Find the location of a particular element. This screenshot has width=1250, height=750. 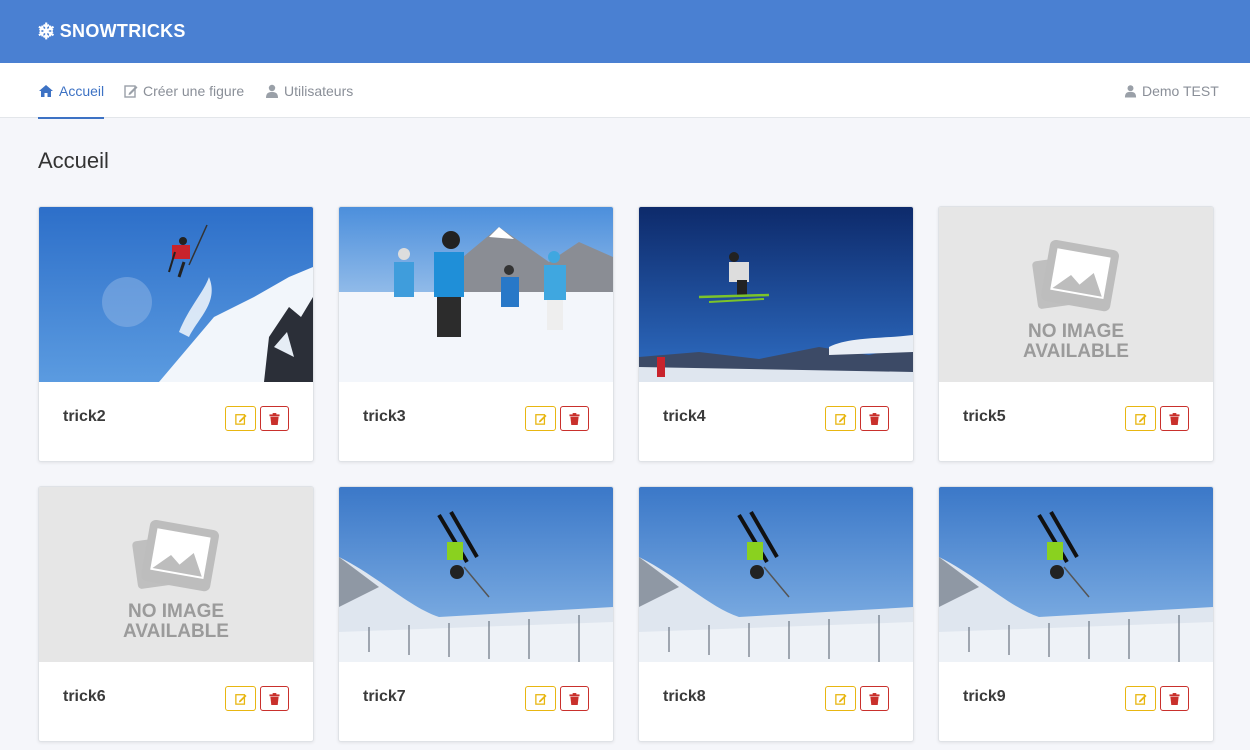

nav-item-label: Créer une figure is located at coordinates (194, 90).